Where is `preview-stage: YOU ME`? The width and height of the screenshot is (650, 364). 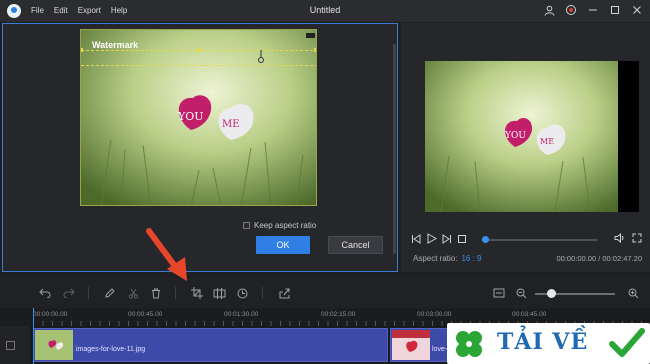
preview-stage: YOU ME is located at coordinates (532, 136).